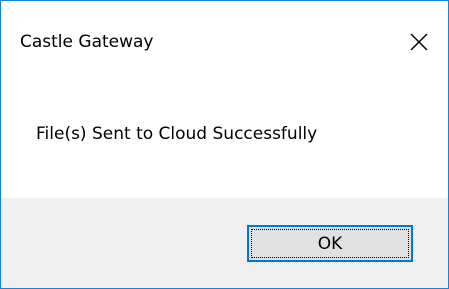 This screenshot has height=289, width=449. What do you see at coordinates (177, 134) in the screenshot?
I see `message-text: File(s) Sent to Cloud Successfully` at bounding box center [177, 134].